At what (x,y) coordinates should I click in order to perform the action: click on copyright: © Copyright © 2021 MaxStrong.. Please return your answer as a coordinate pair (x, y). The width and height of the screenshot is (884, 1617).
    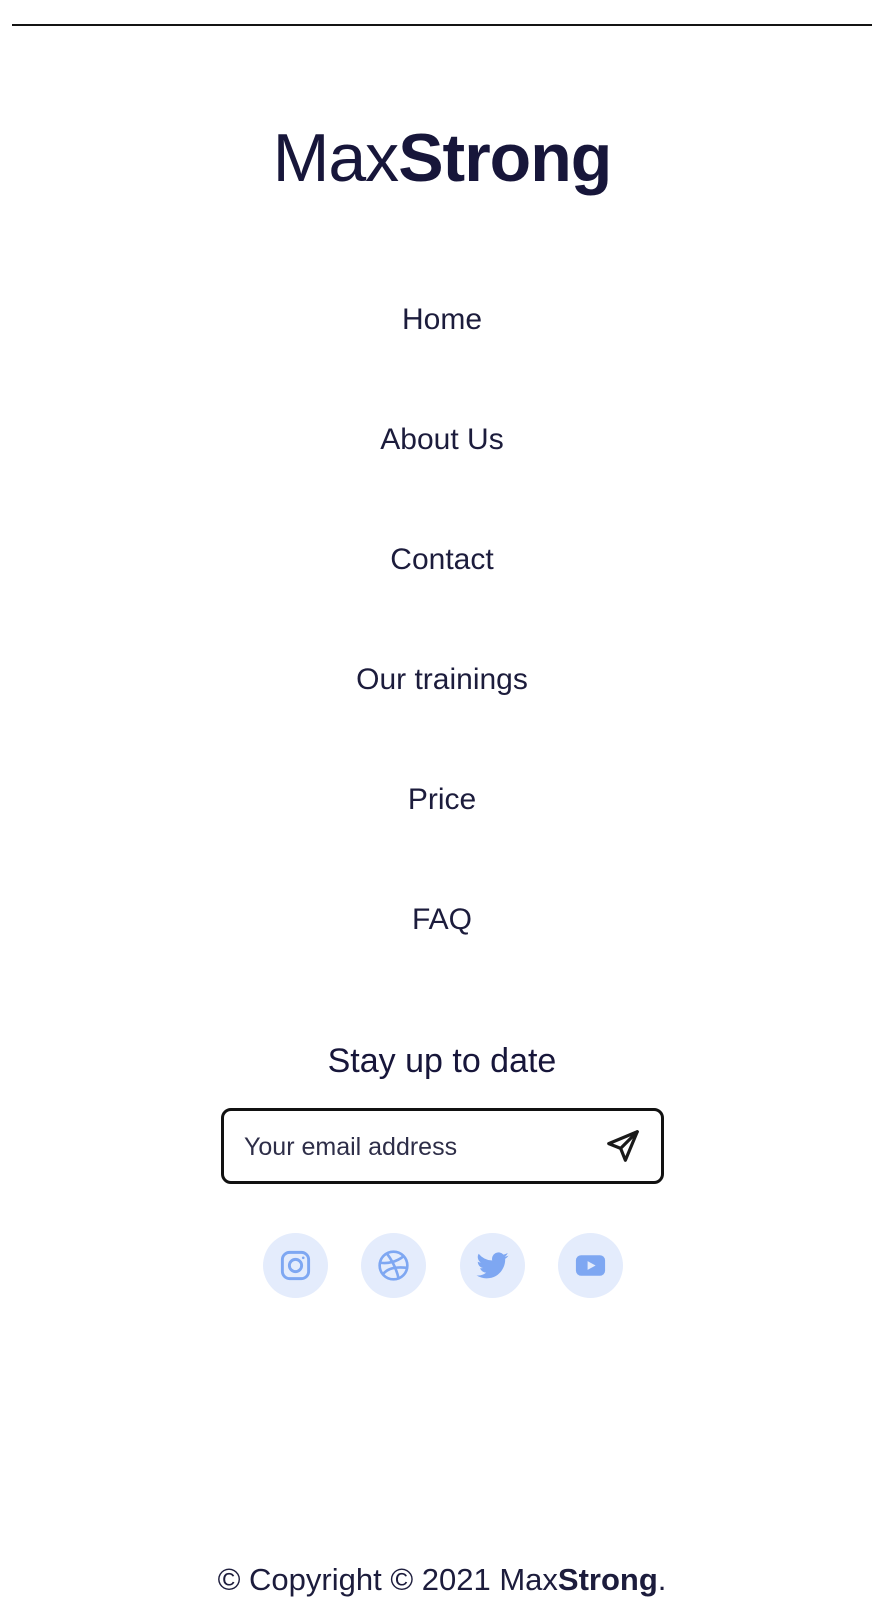
    Looking at the image, I should click on (442, 1580).